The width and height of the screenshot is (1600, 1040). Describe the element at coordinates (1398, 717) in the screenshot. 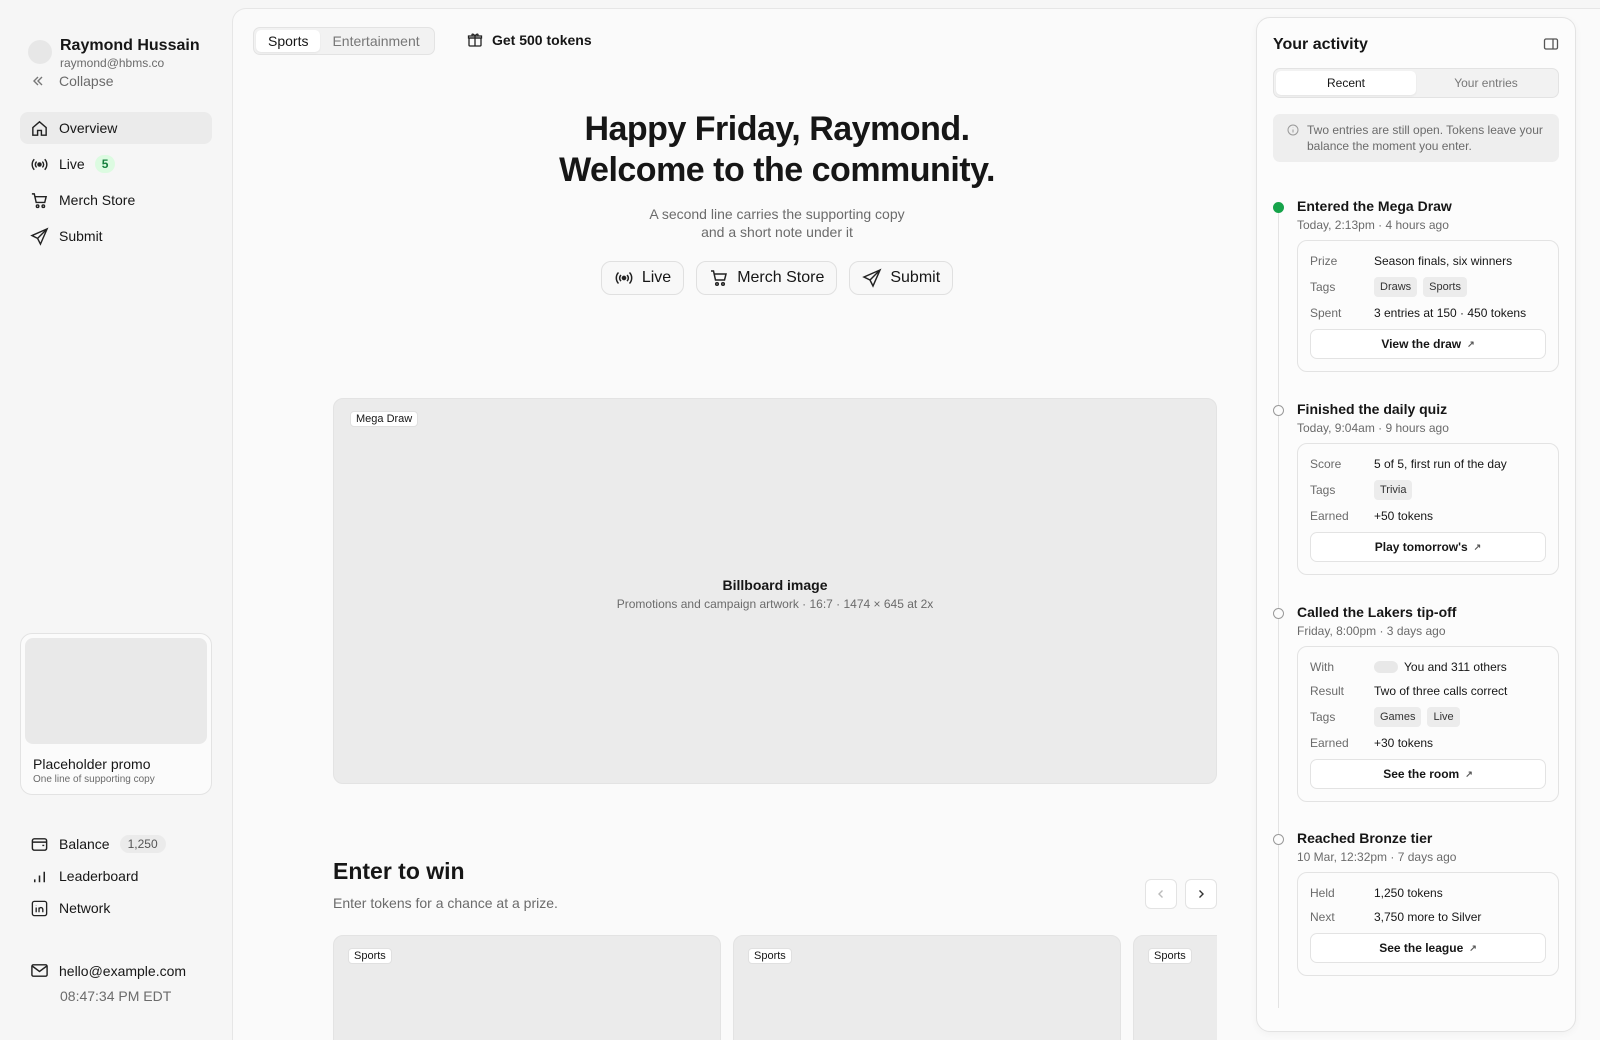

I see `tag-chip: Games` at that location.